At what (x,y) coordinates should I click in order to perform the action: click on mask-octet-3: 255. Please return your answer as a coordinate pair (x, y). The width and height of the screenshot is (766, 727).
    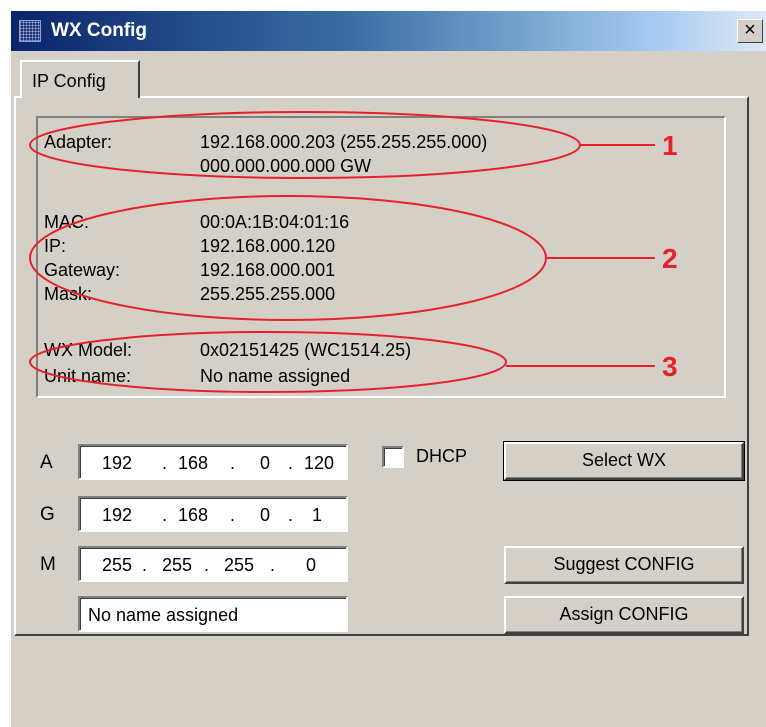
    Looking at the image, I should click on (239, 565).